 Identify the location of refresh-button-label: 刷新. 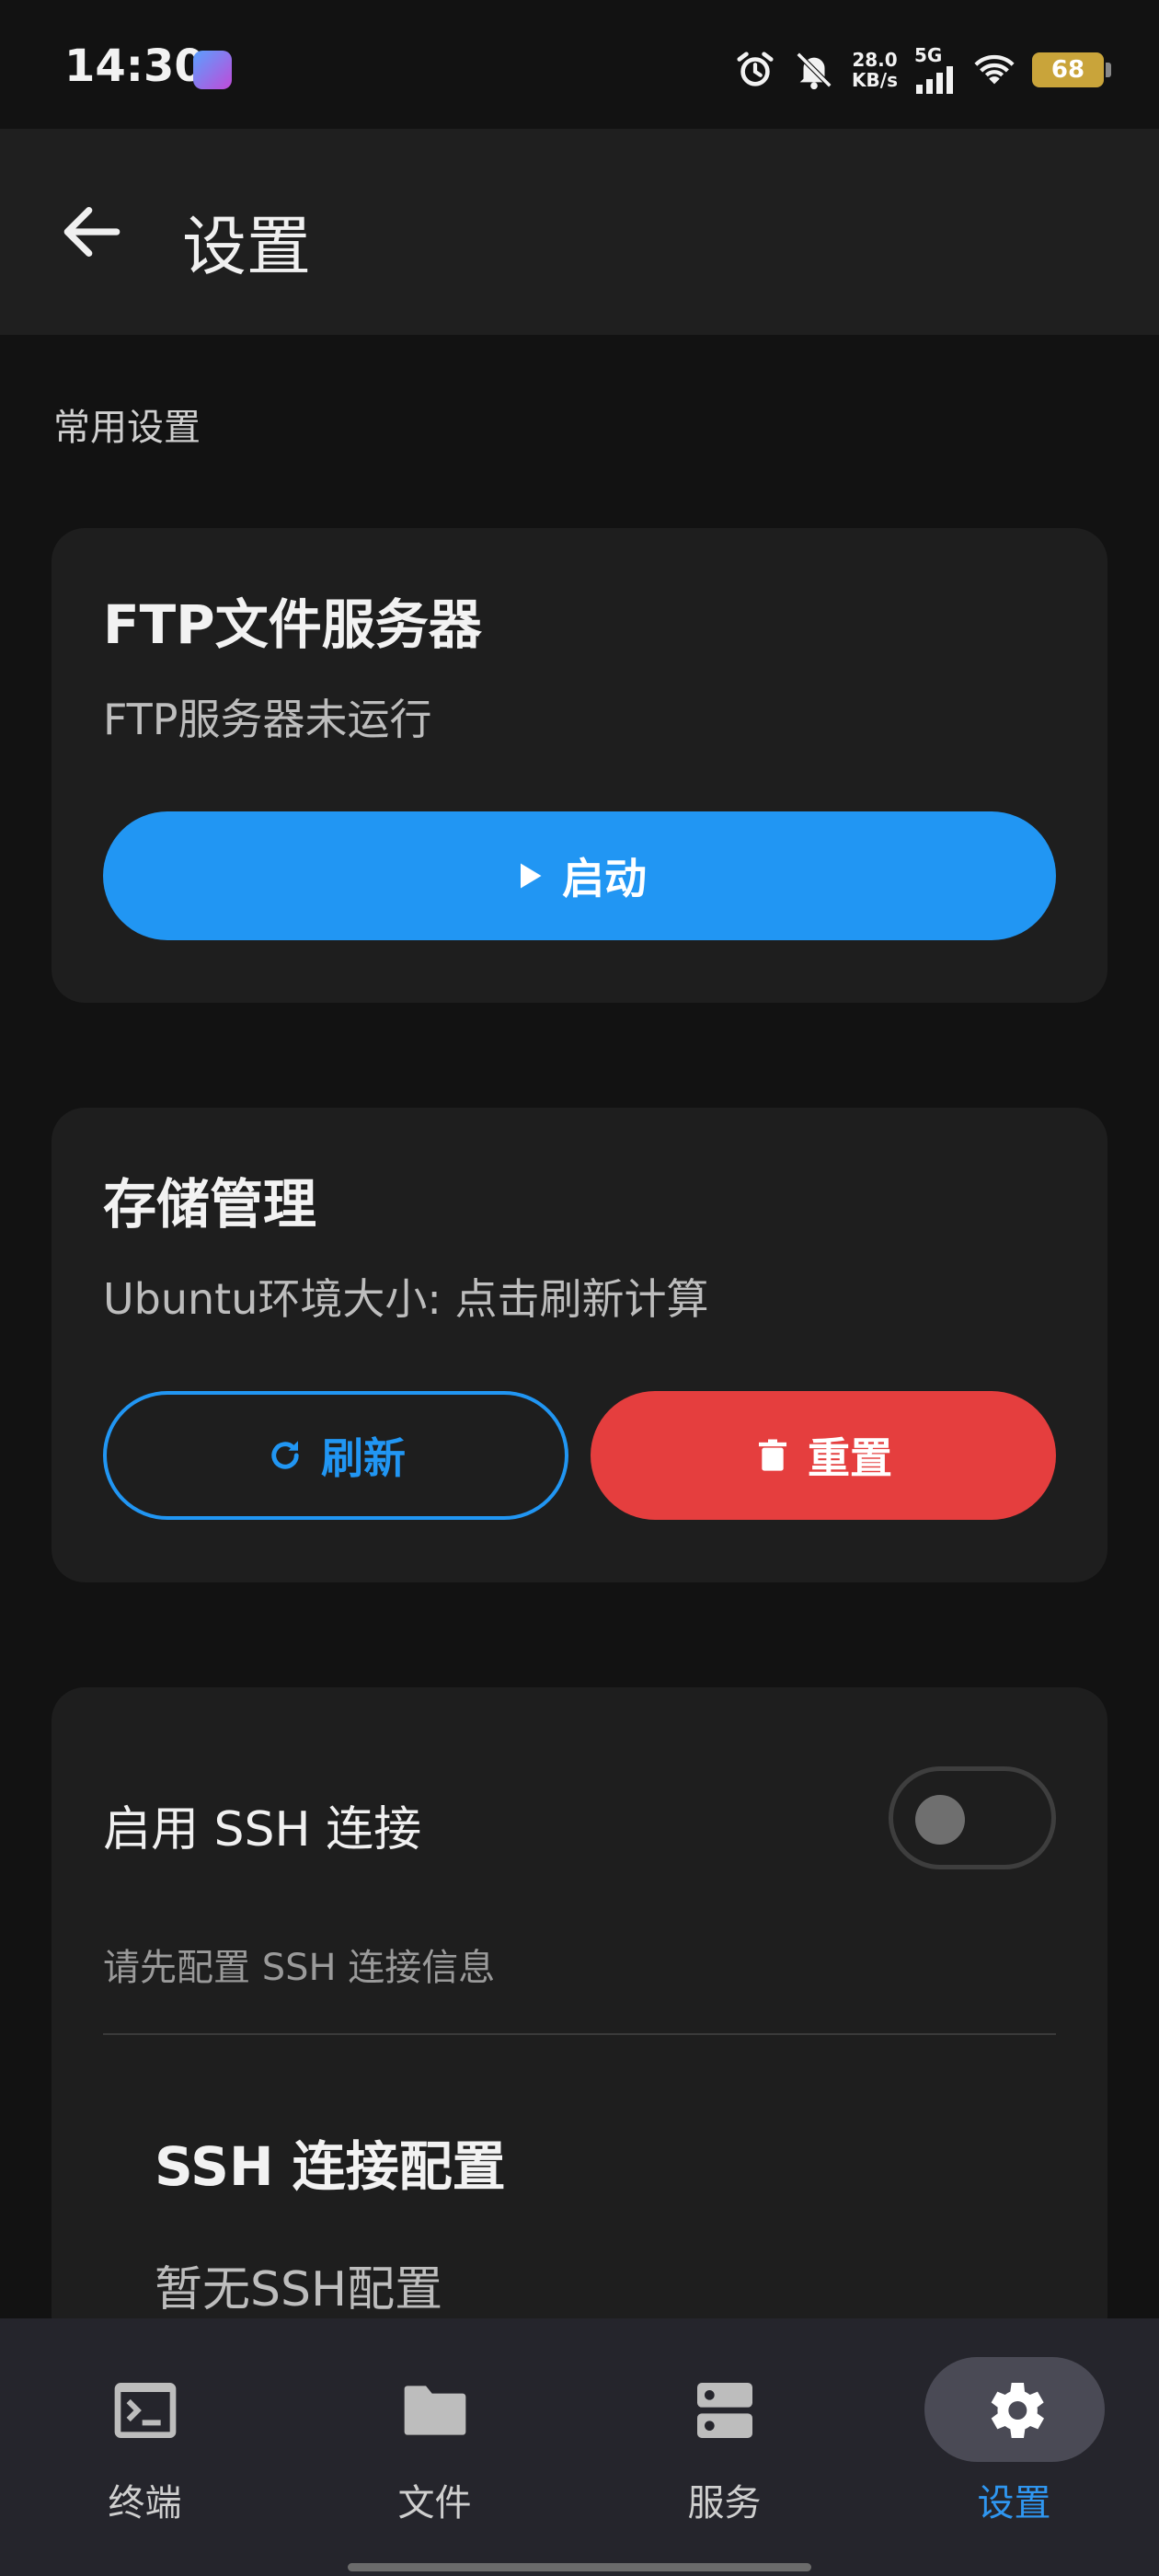
(363, 1458).